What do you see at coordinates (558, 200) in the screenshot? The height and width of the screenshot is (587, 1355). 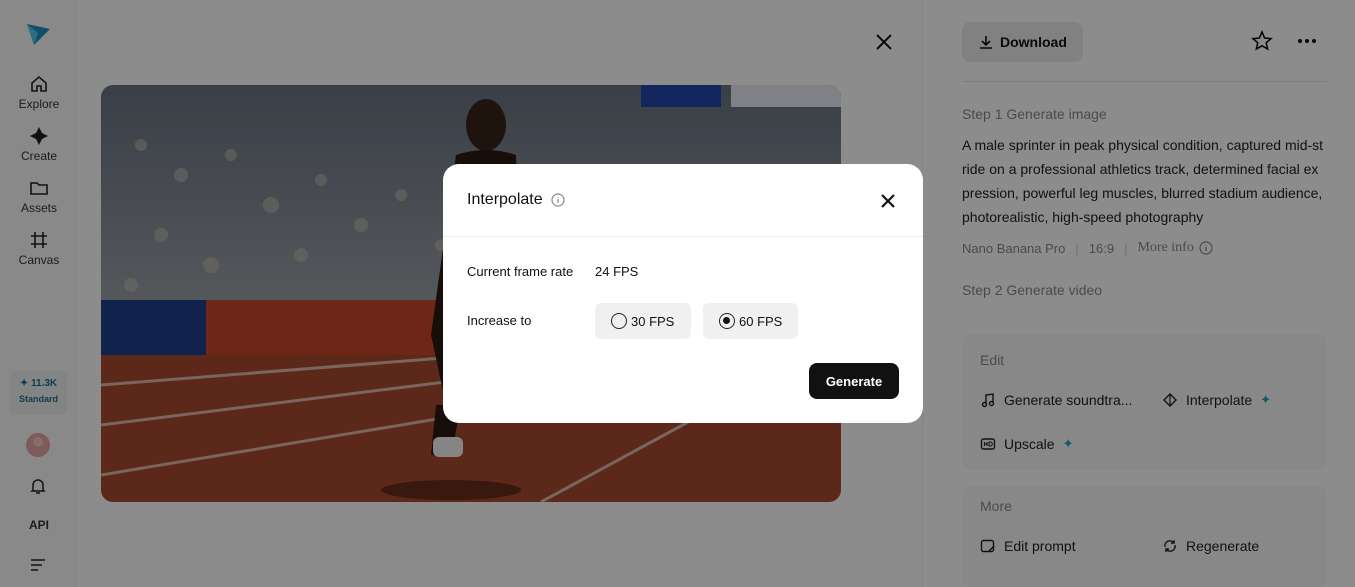 I see `info-icon` at bounding box center [558, 200].